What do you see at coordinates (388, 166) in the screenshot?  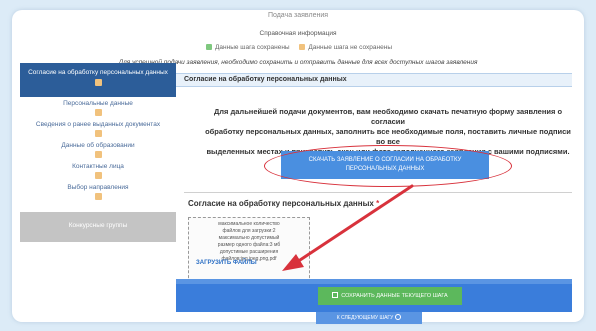 I see `highlight-ellipse` at bounding box center [388, 166].